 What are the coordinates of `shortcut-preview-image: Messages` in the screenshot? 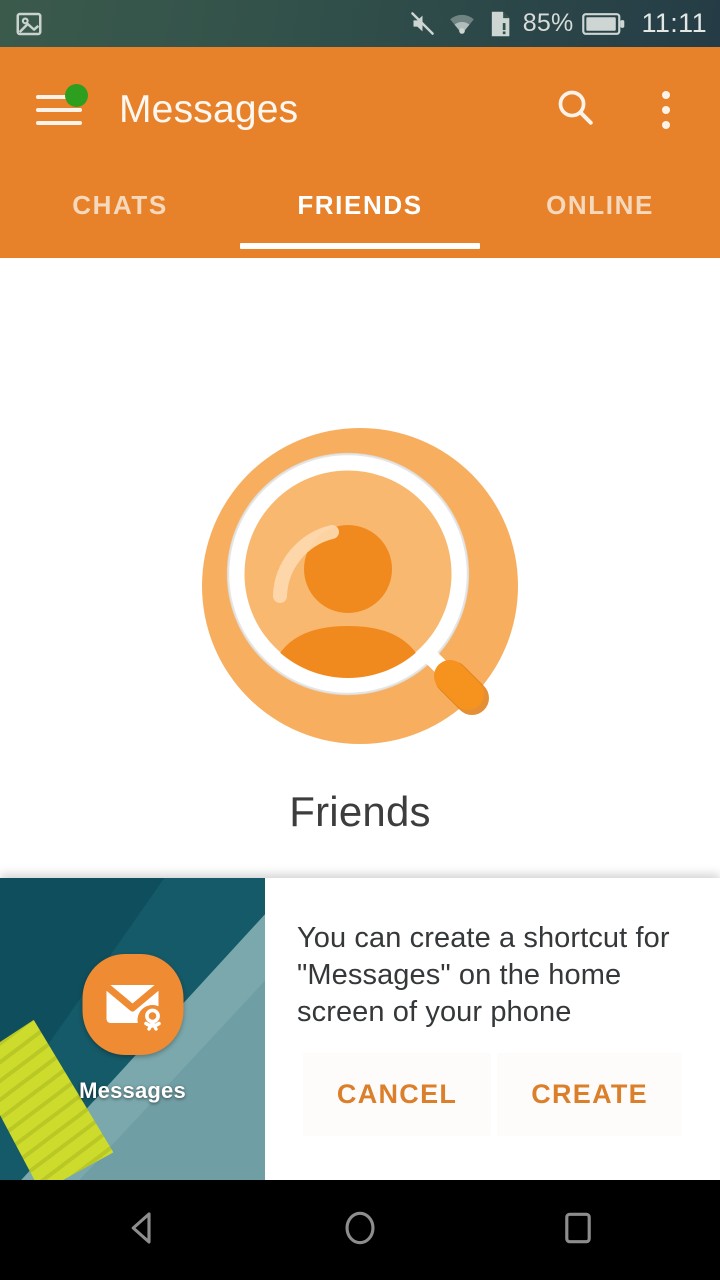 It's located at (132, 1029).